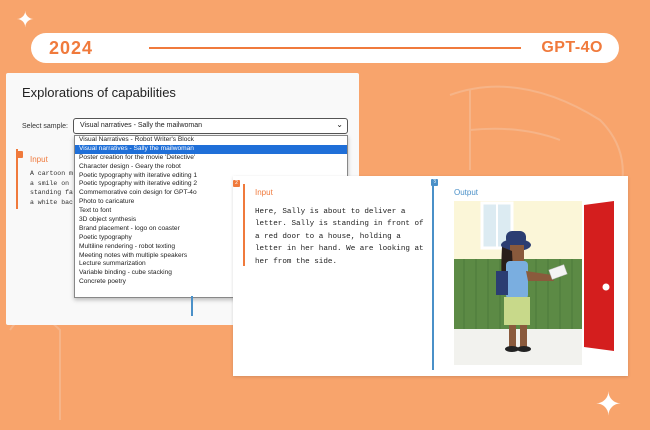 The height and width of the screenshot is (430, 650). I want to click on input-number-badge: 2, so click(236, 183).